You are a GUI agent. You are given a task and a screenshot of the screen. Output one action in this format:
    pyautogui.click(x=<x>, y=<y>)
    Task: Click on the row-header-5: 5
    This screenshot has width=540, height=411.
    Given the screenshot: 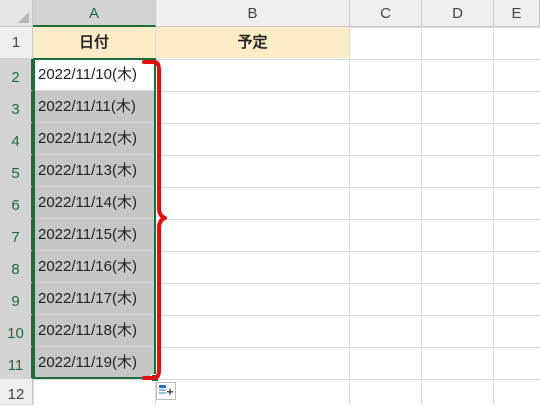 What is the action you would take?
    pyautogui.click(x=16, y=171)
    